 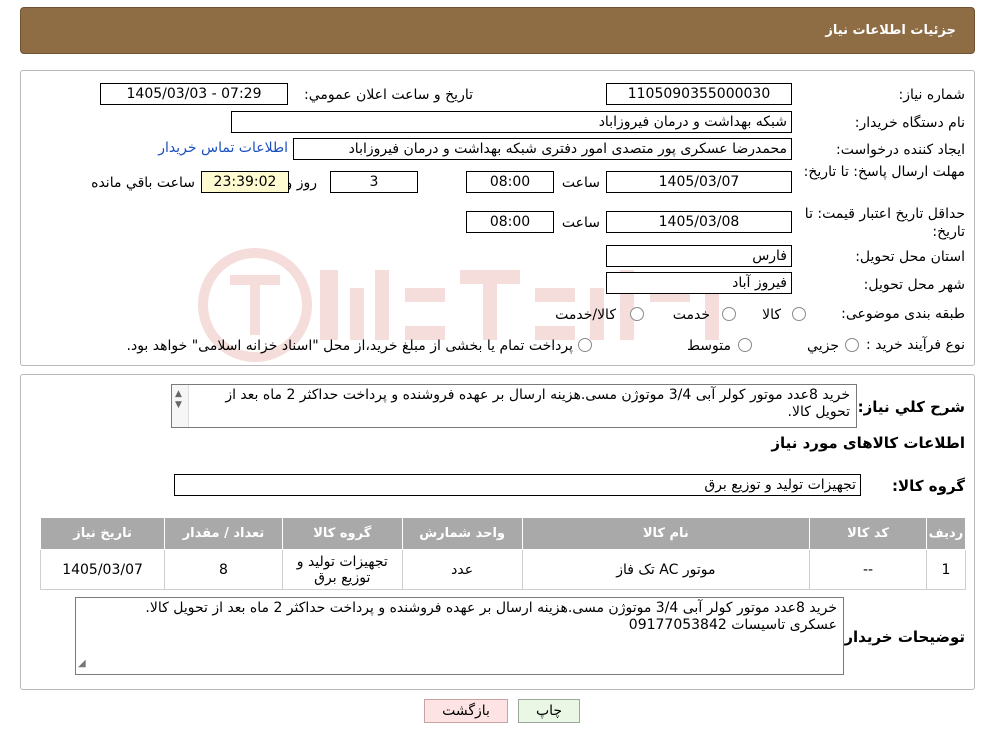 I want to click on deadline-label: مهلت ارسال پاسخ: تا تاریخ:, so click(x=884, y=172).